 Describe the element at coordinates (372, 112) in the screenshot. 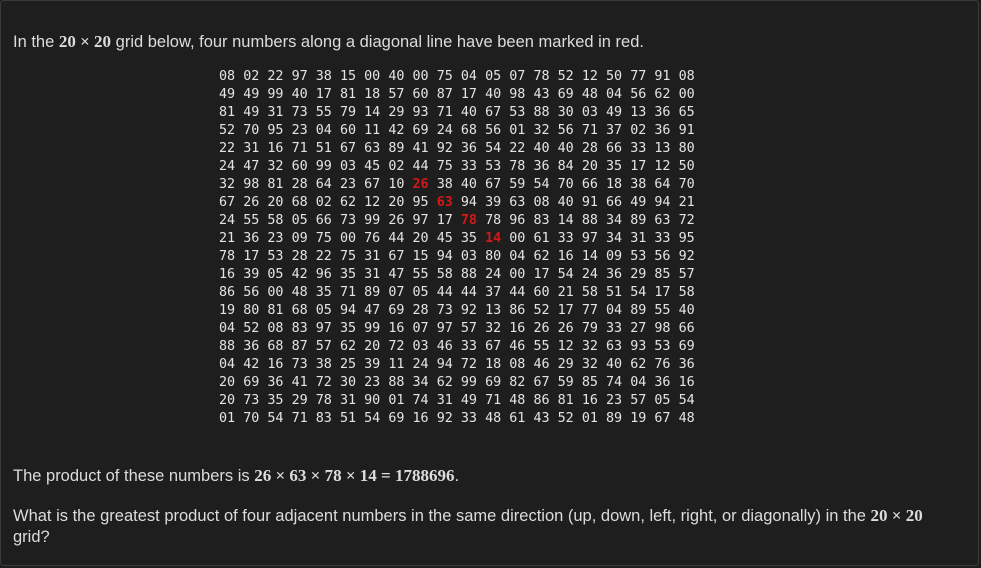

I see `grid-number: 14` at that location.